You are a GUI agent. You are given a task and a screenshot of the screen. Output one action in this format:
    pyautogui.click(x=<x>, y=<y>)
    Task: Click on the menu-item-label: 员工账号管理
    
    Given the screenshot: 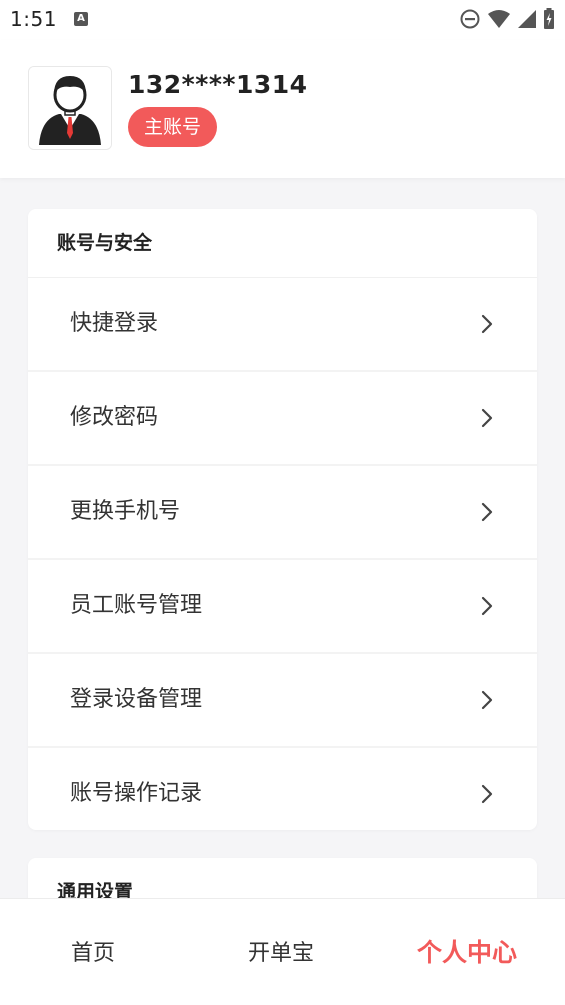 What is the action you would take?
    pyautogui.click(x=136, y=605)
    